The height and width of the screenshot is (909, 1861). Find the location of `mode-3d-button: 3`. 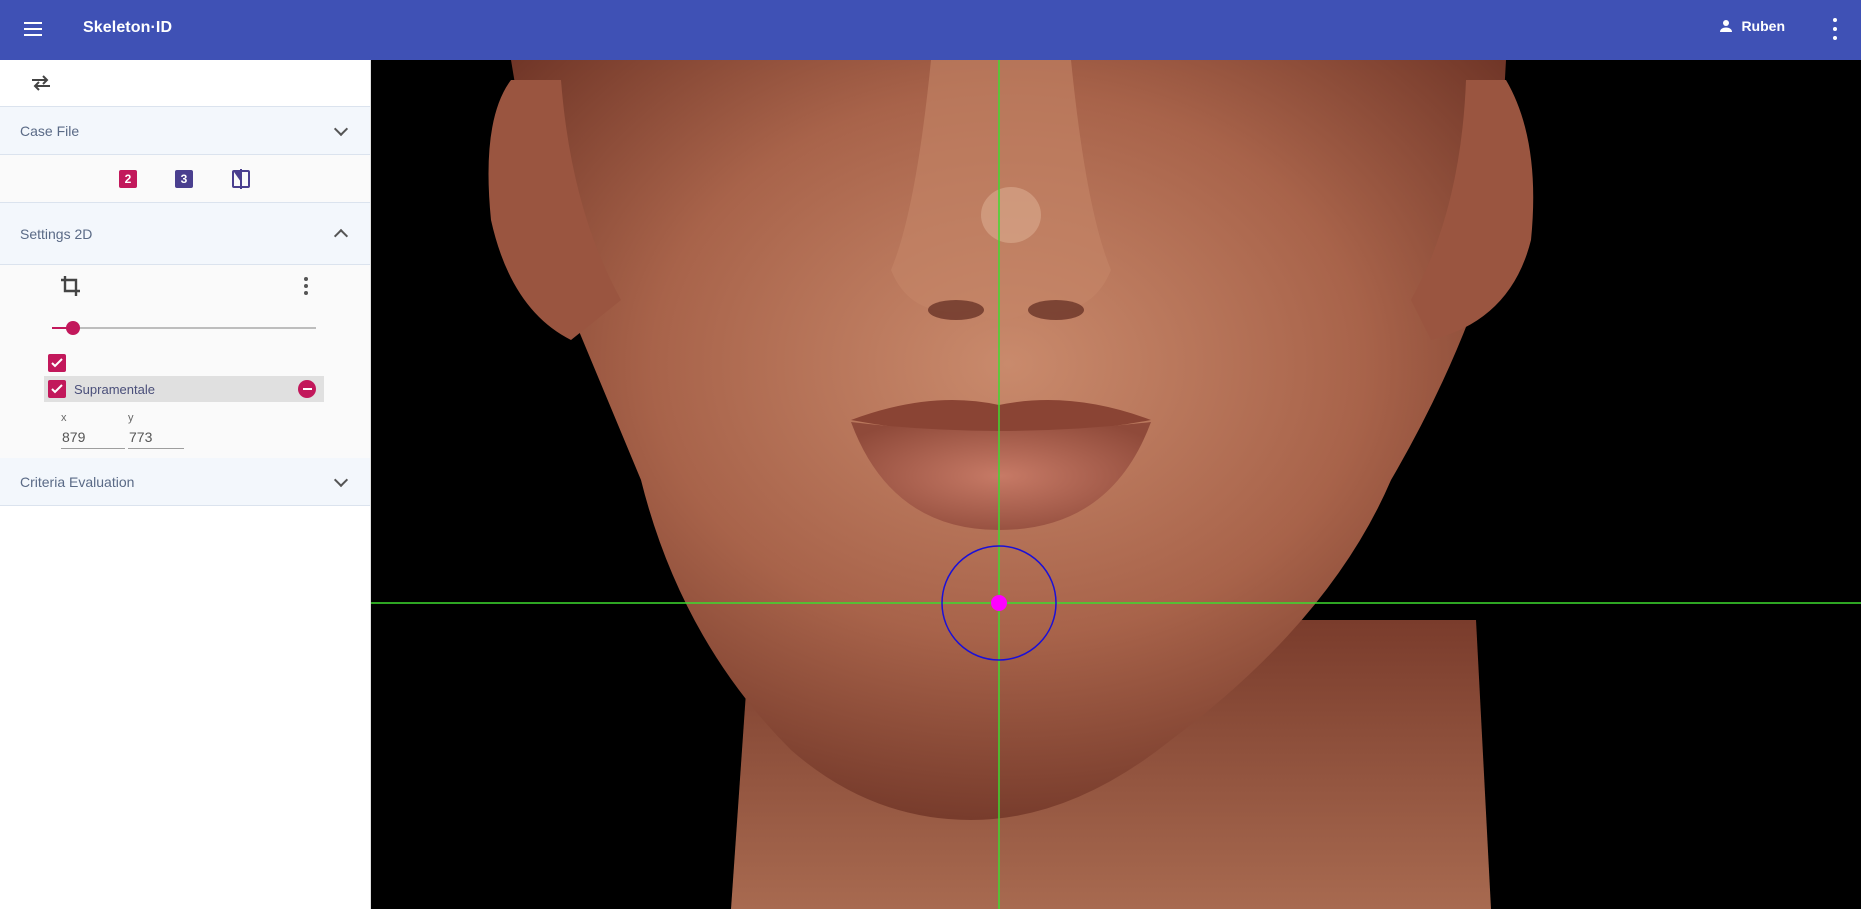

mode-3d-button: 3 is located at coordinates (184, 178).